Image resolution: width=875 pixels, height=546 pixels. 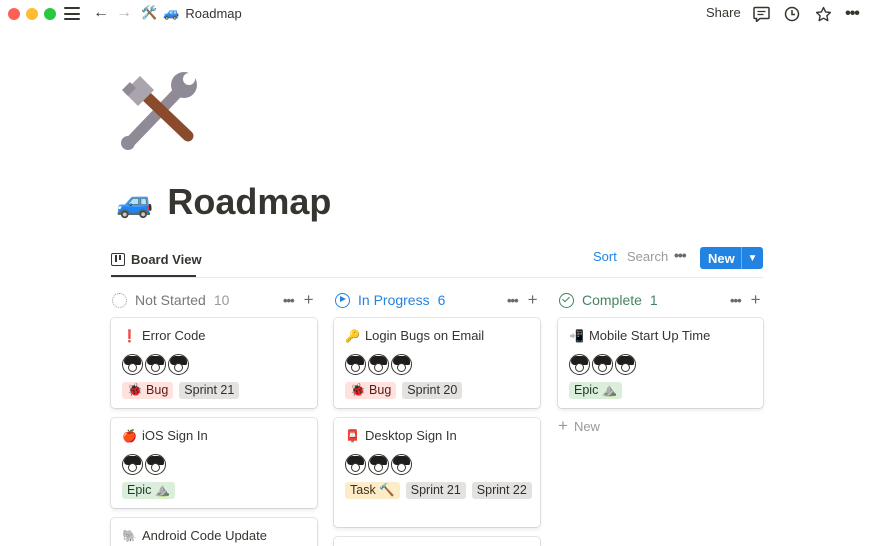 I want to click on hammer-and-wrench-icon, so click(x=159, y=110).